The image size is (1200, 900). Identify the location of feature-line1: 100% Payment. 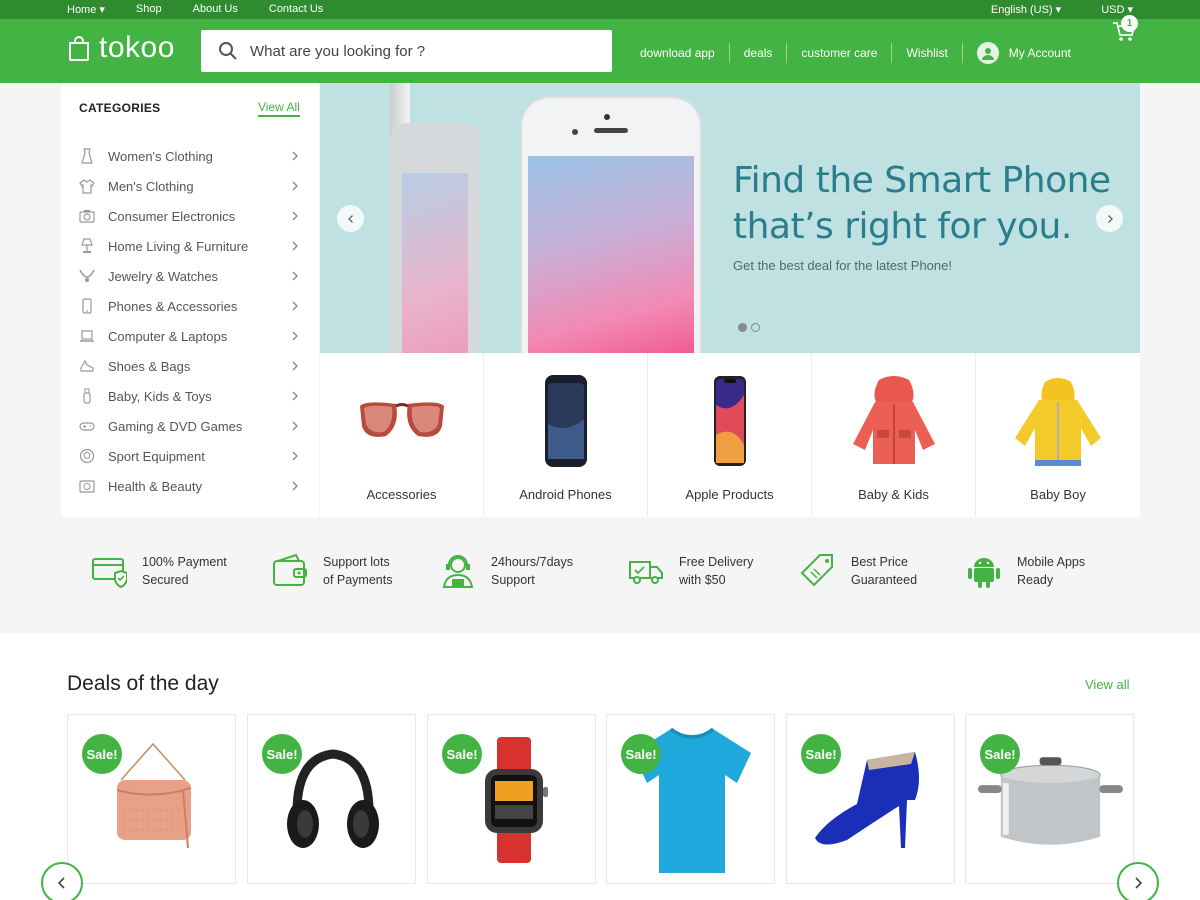
(184, 562).